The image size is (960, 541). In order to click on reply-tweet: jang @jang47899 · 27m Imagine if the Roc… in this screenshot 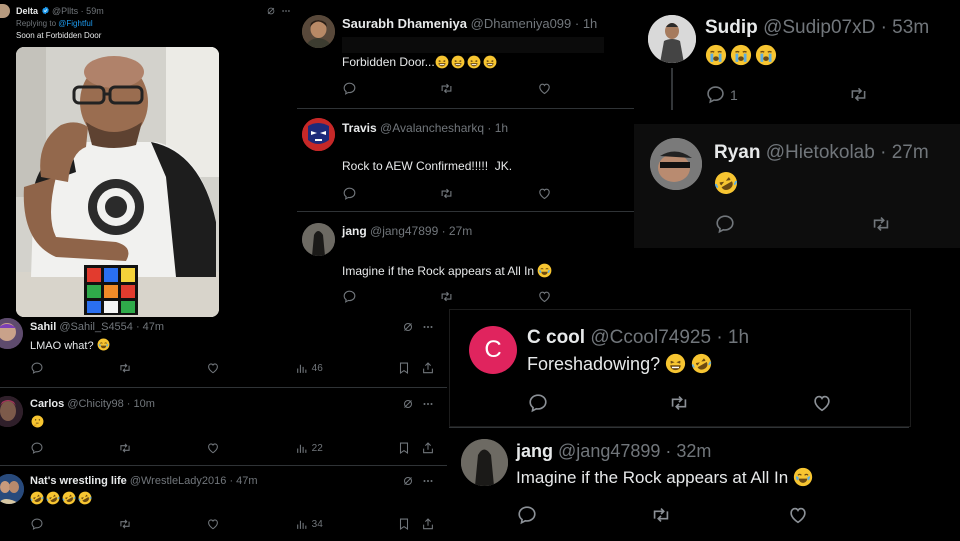, I will do `click(465, 265)`.